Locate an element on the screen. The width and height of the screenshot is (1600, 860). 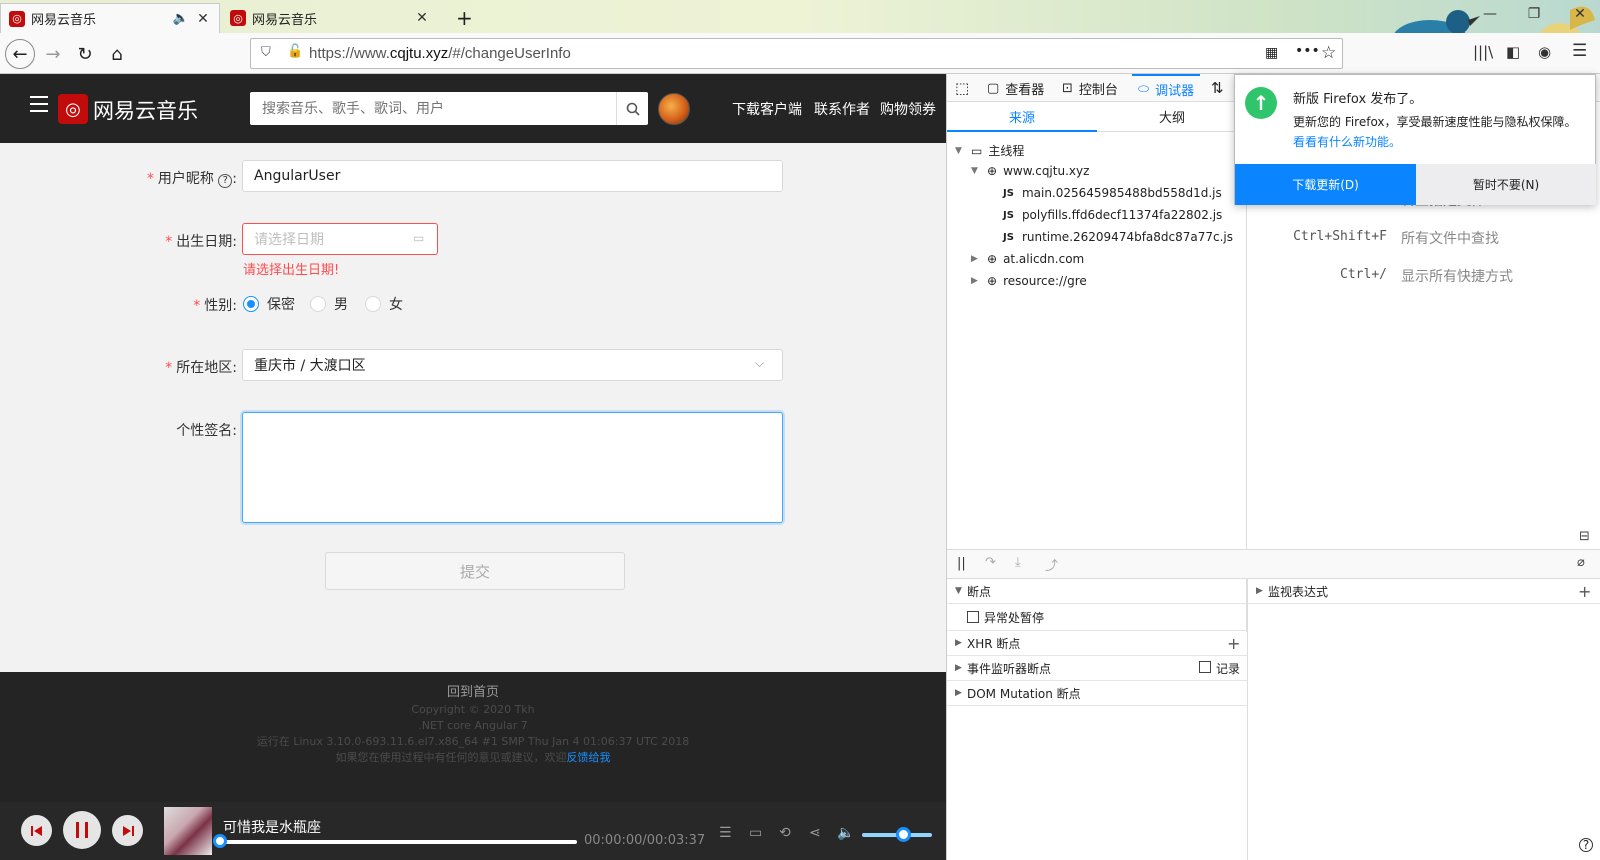
site-search-input is located at coordinates (433, 108).